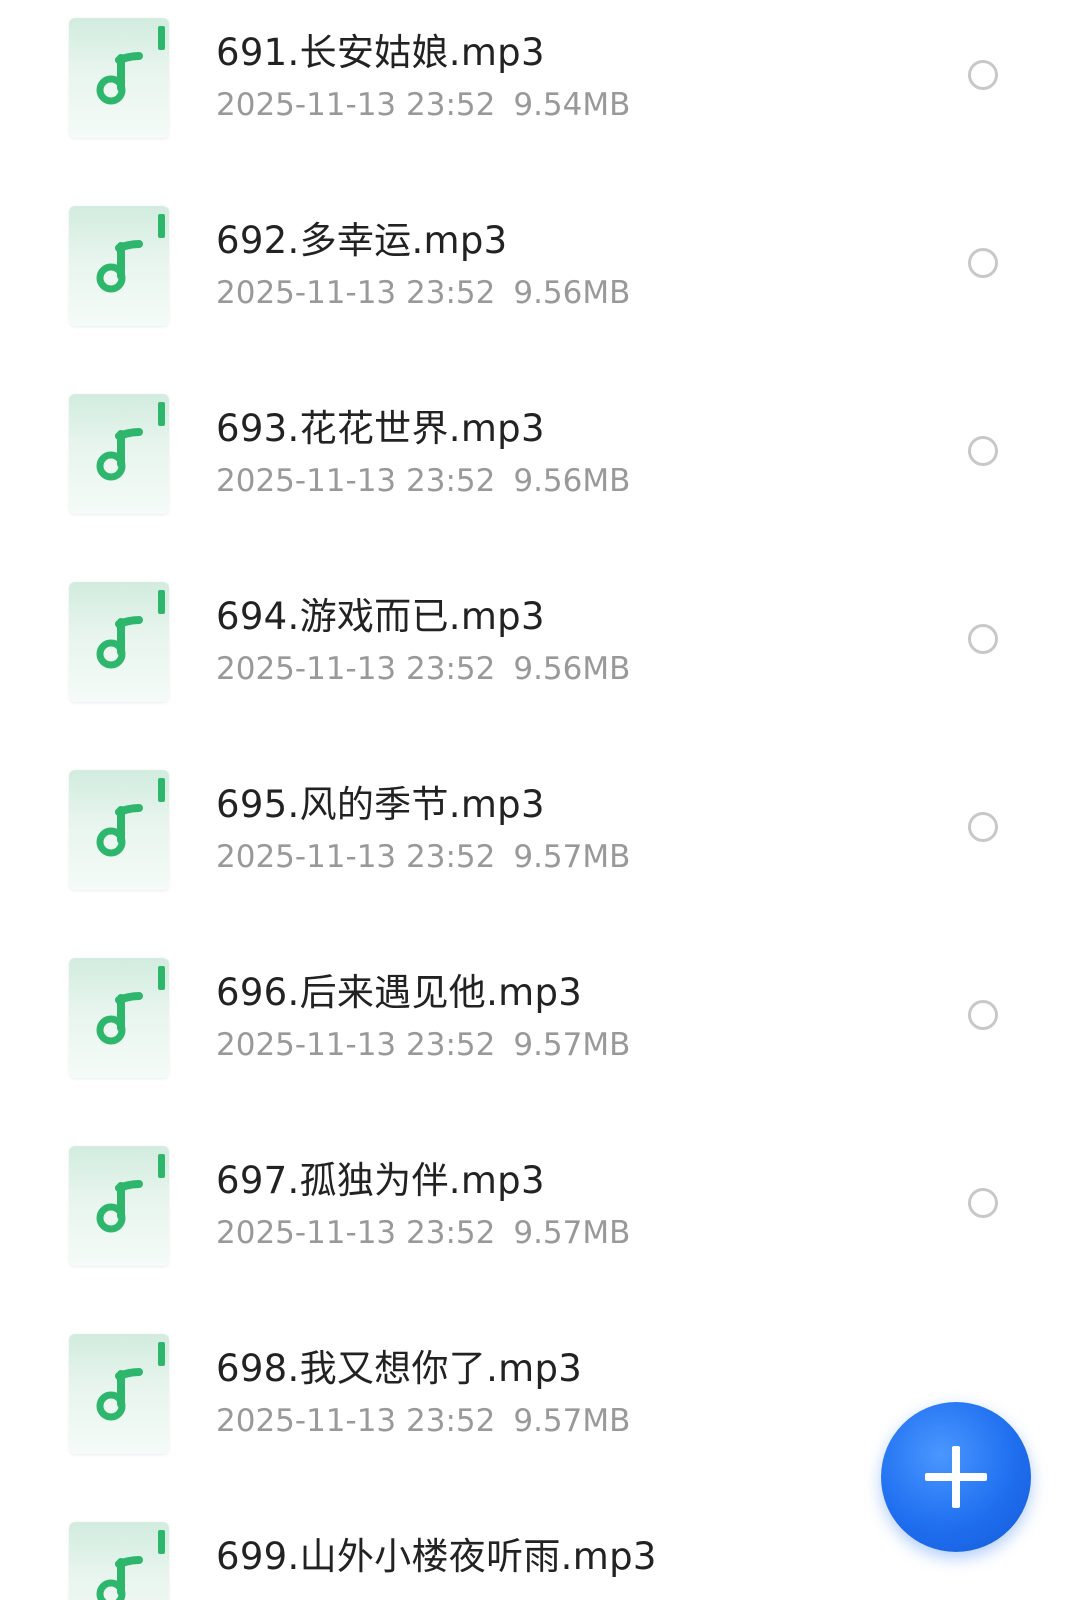  What do you see at coordinates (380, 616) in the screenshot?
I see `file-name: 694.游戏而已.mp3` at bounding box center [380, 616].